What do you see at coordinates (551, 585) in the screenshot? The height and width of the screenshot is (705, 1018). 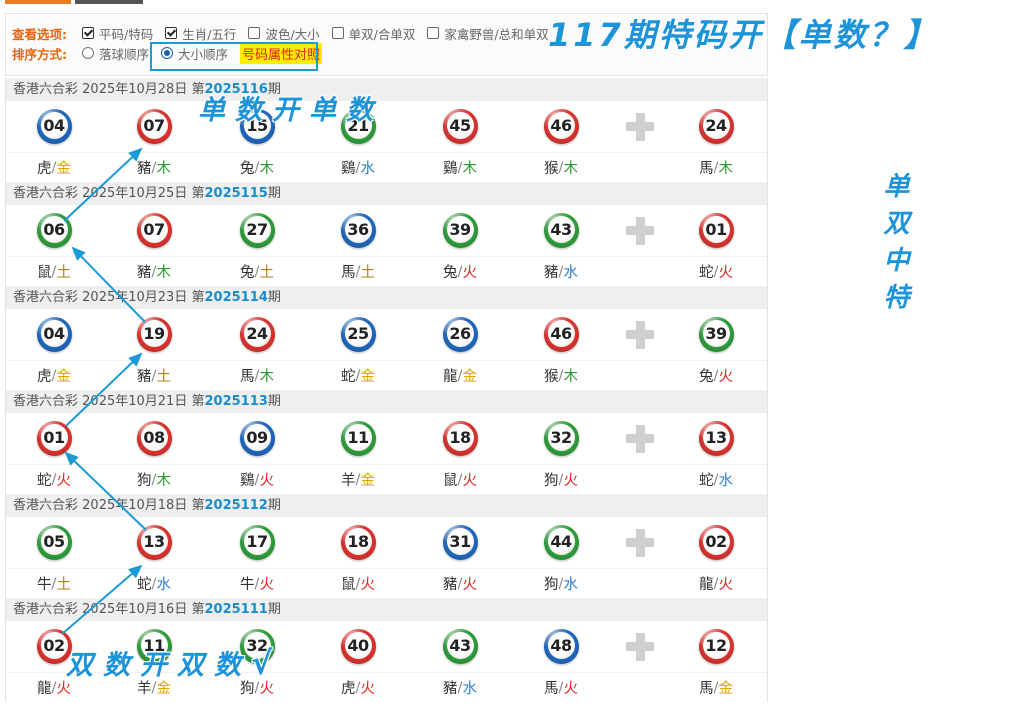 I see `zodiac-name: 狗` at bounding box center [551, 585].